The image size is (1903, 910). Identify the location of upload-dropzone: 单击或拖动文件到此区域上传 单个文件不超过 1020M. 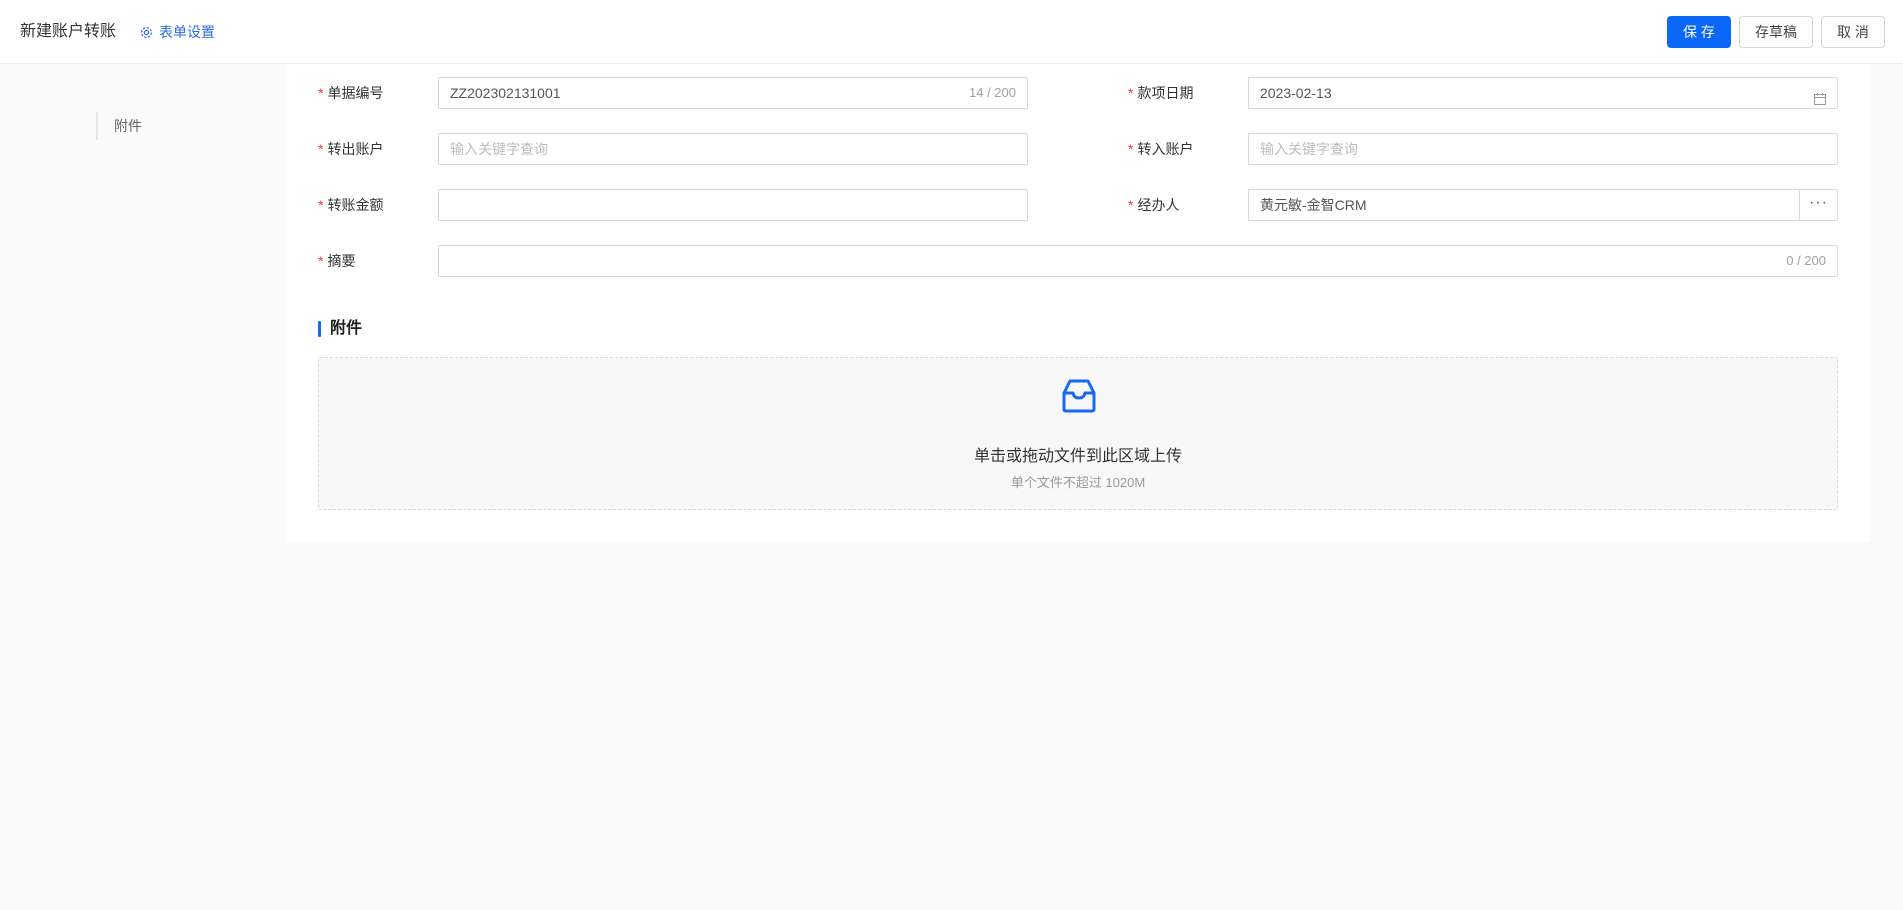
(1078, 433).